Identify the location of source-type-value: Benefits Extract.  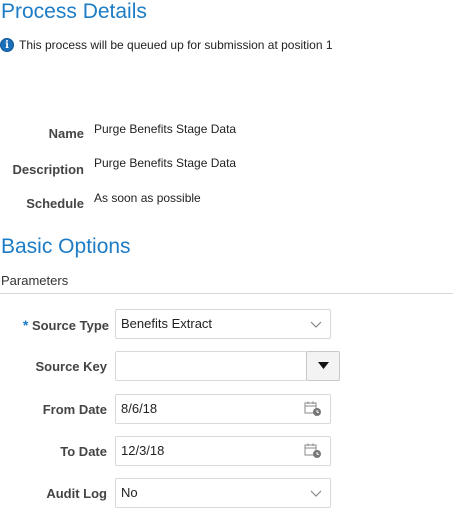
(167, 323).